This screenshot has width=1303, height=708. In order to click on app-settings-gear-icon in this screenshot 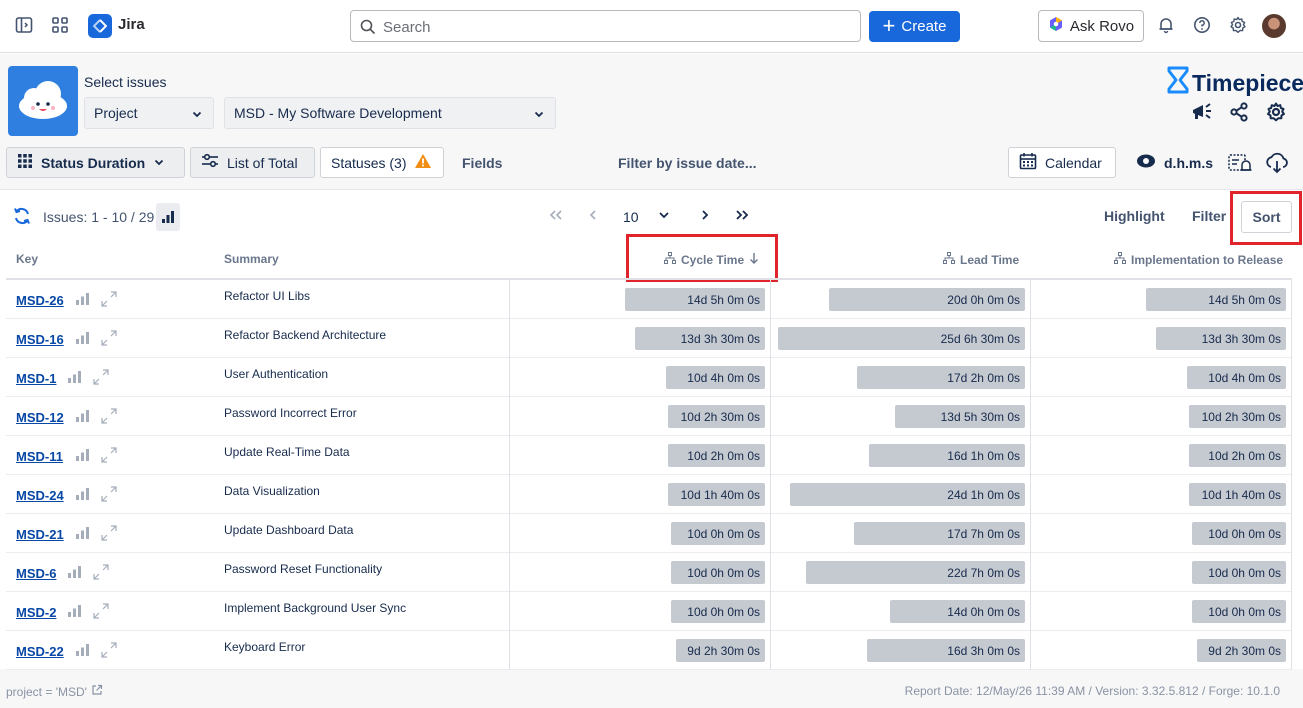, I will do `click(1276, 112)`.